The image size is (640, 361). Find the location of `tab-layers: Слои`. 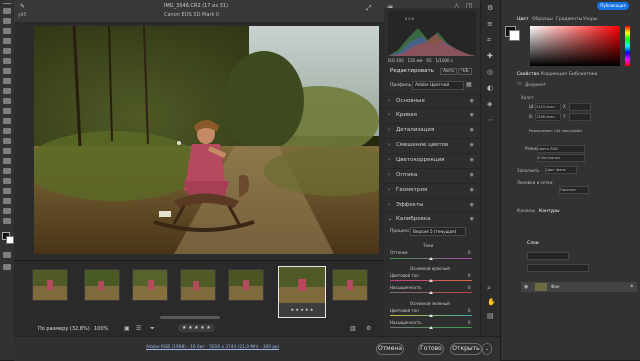

tab-layers: Слои is located at coordinates (533, 243).